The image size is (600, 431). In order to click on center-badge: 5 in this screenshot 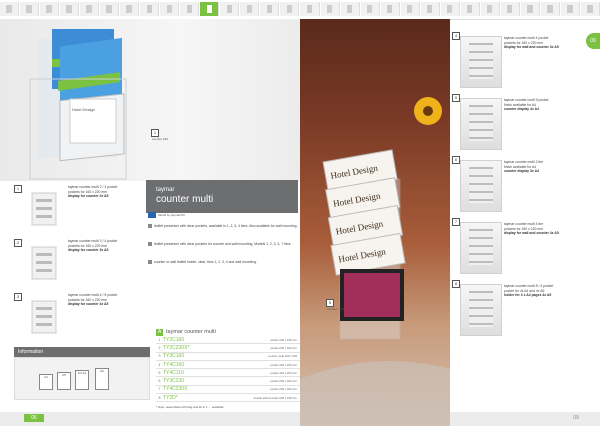, I will do `click(330, 303)`.